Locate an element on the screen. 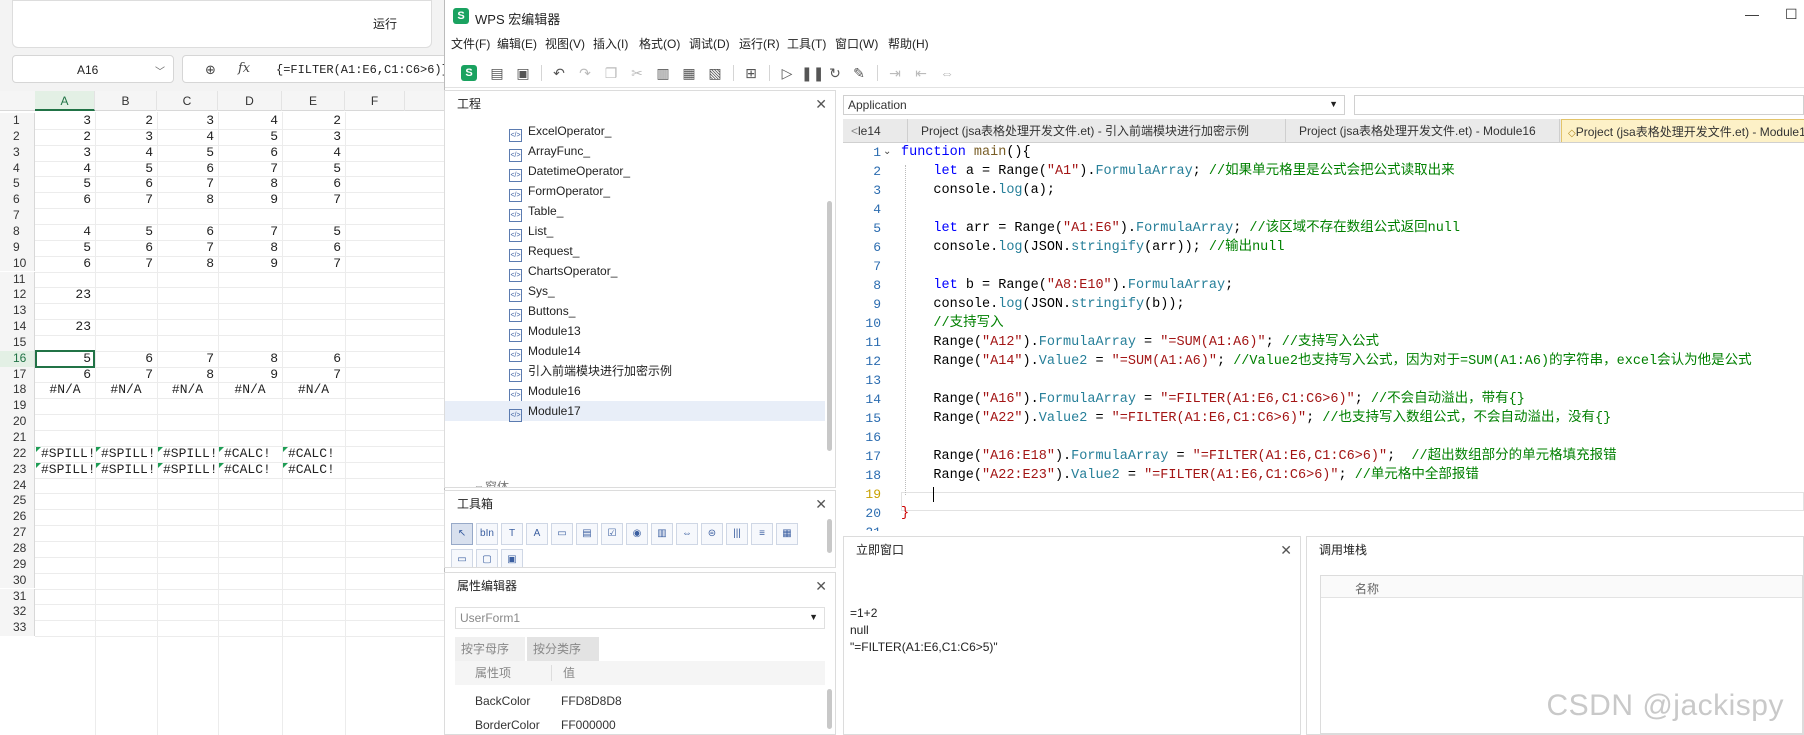 The image size is (1804, 735). toggle-icon: ▥ is located at coordinates (662, 534).